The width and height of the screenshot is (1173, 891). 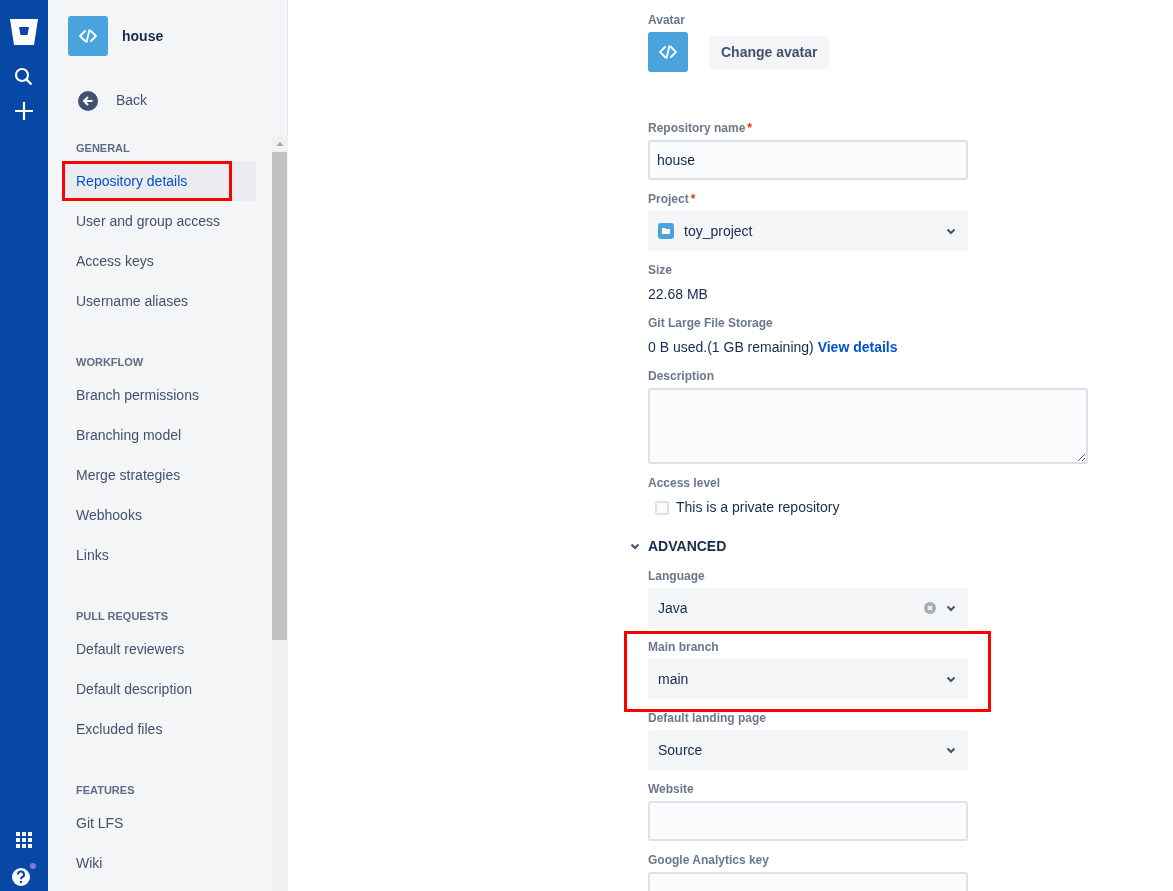 I want to click on dropdown-field: main, so click(x=808, y=679).